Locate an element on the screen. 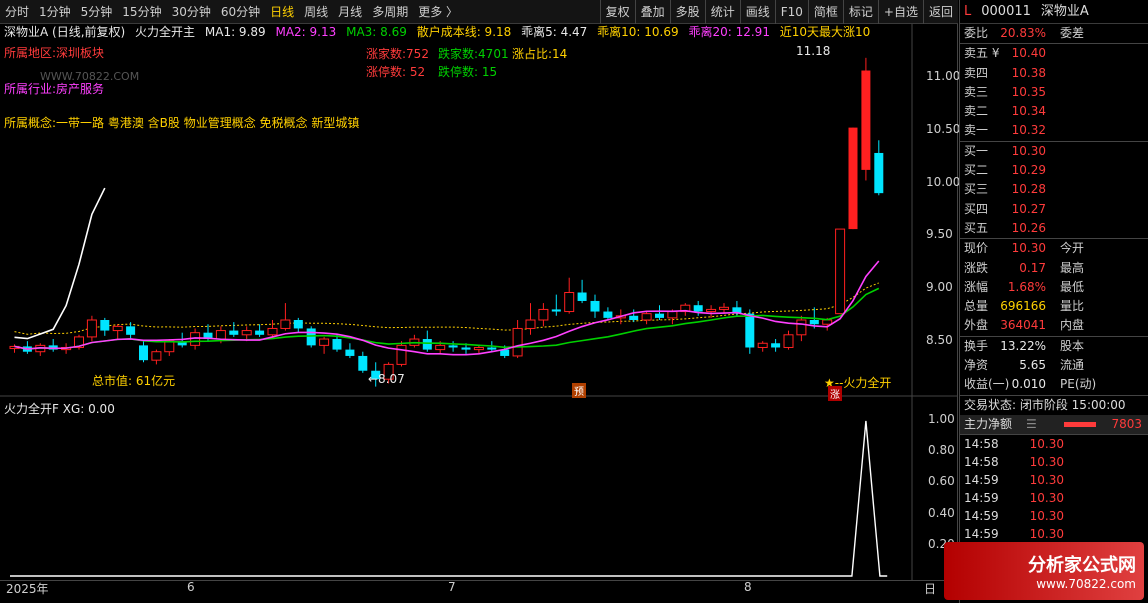 This screenshot has height=603, width=1148. stat-row-2-label2: 最低 is located at coordinates (1072, 286).